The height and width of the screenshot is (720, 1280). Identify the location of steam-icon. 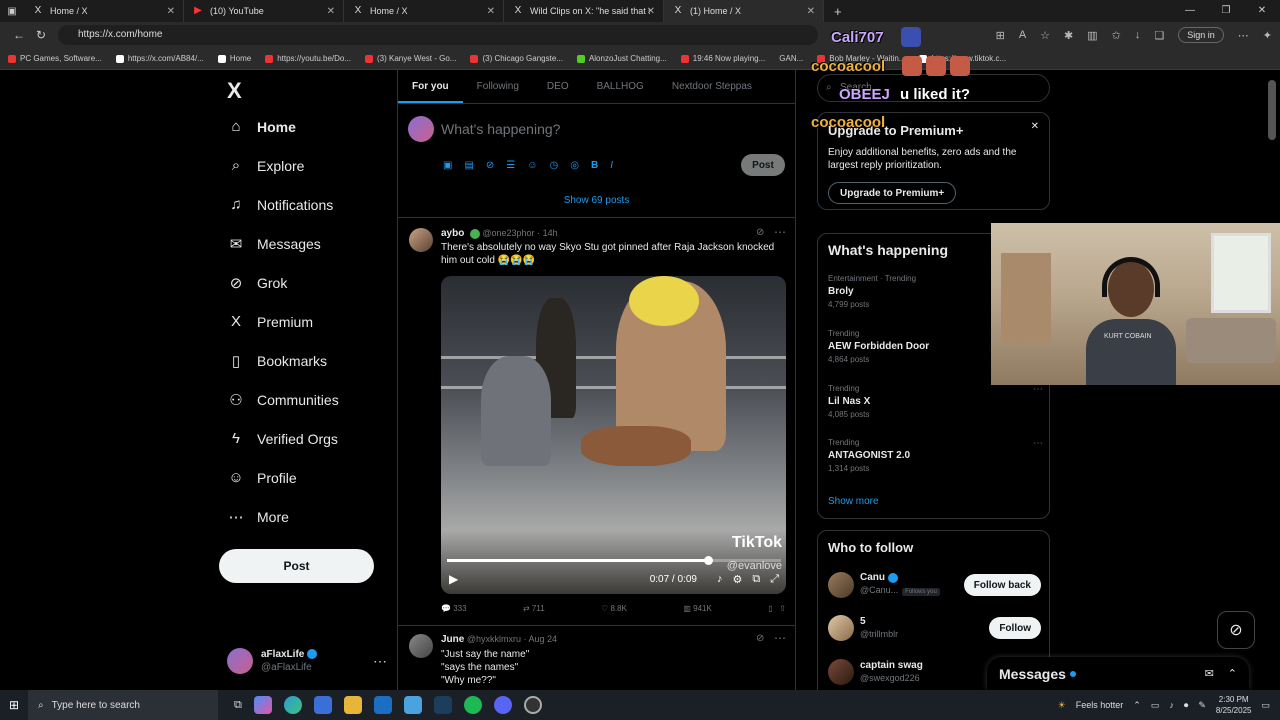
(442, 705).